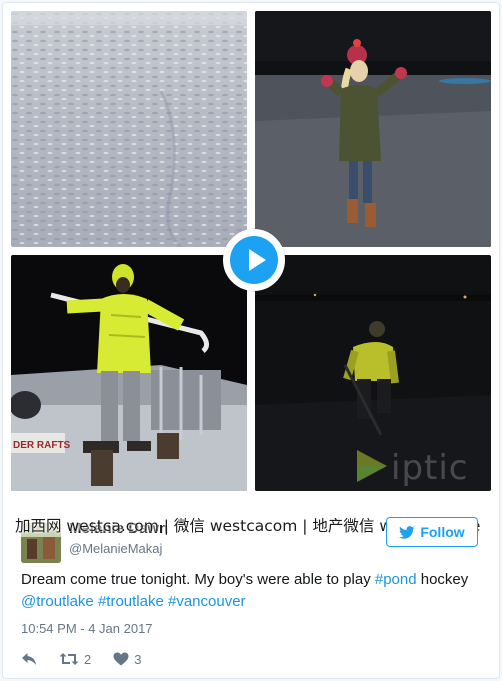  What do you see at coordinates (407, 532) in the screenshot?
I see `follow-bird-icon` at bounding box center [407, 532].